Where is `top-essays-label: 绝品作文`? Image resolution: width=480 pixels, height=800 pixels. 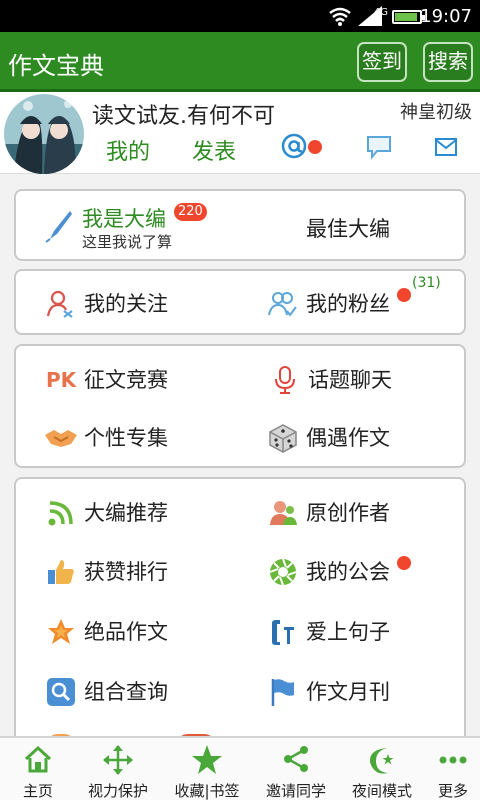 top-essays-label: 绝品作文 is located at coordinates (126, 632).